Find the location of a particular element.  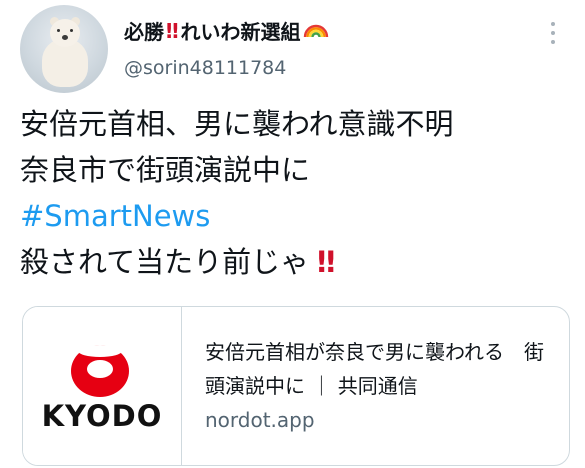

card-thumbnail: KYODO is located at coordinates (102, 386).